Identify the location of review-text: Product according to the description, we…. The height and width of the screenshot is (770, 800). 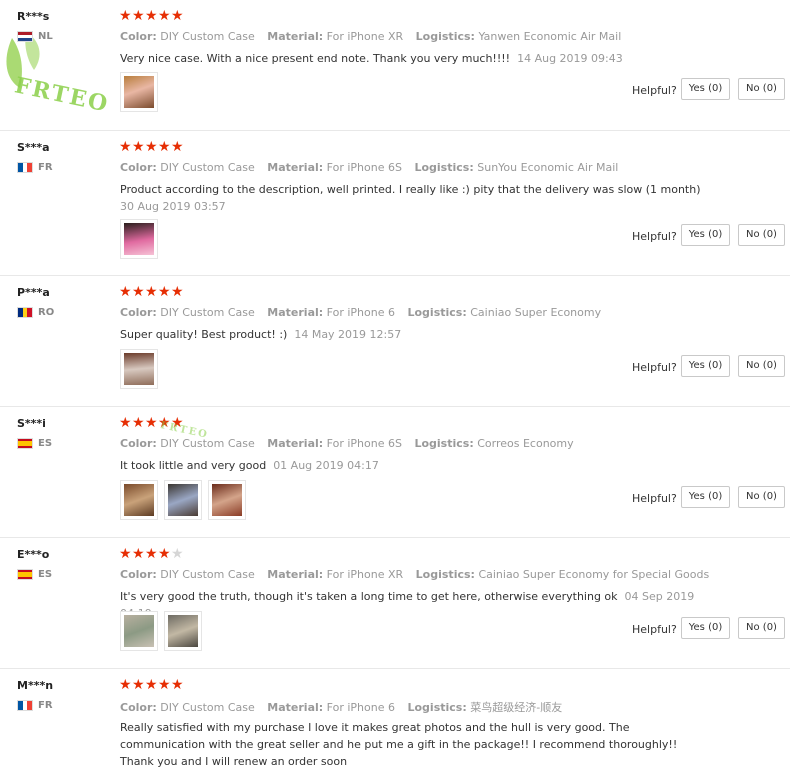
(410, 198).